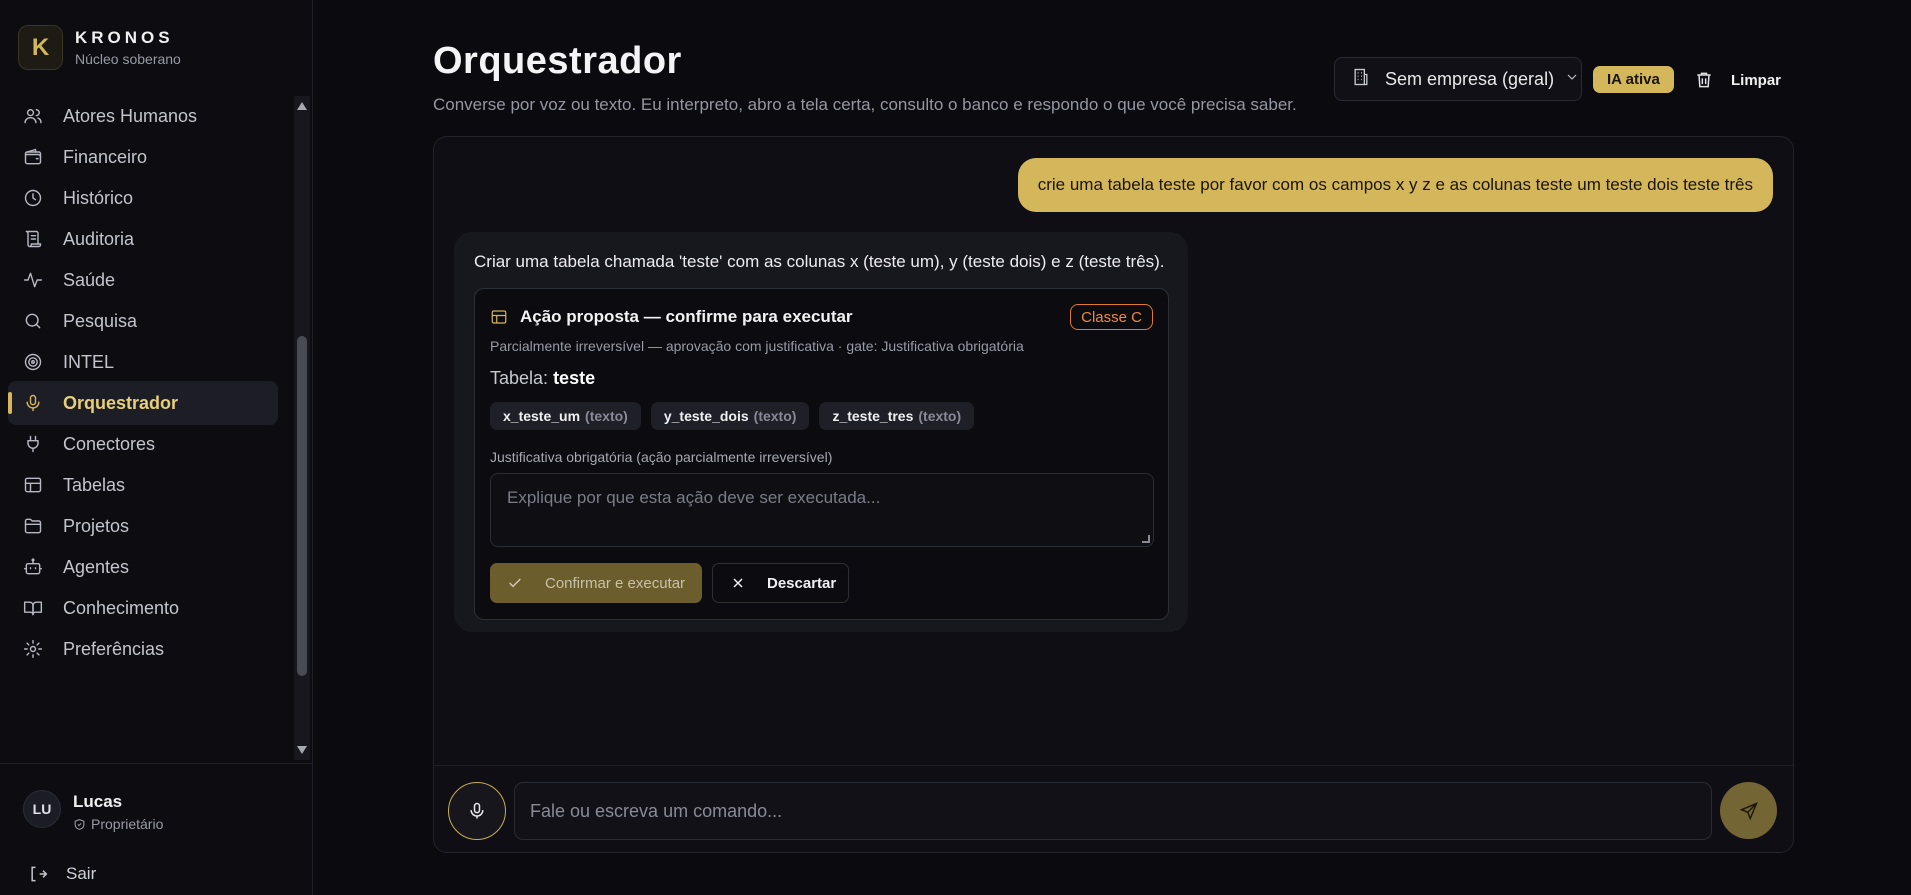 The height and width of the screenshot is (895, 1911). I want to click on column-chip: y_teste_dois (texto), so click(730, 416).